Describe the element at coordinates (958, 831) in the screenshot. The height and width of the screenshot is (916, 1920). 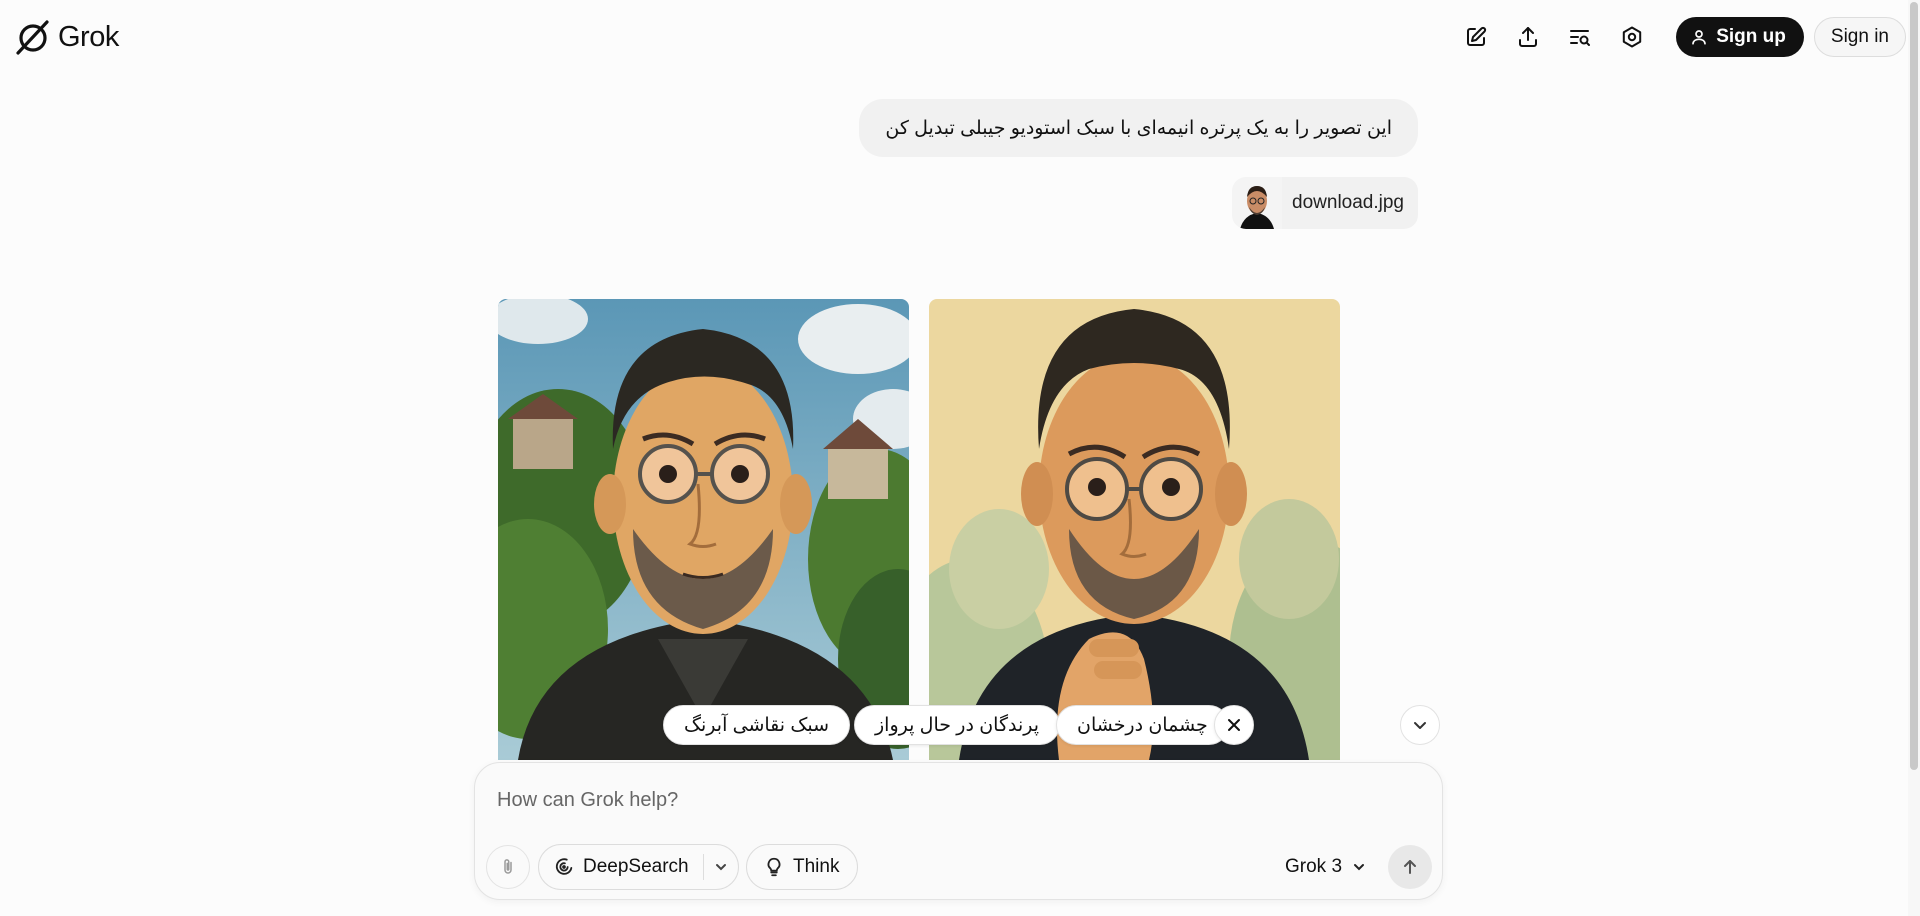
I see `message-composer: DeepSearch Think Grok 3` at that location.